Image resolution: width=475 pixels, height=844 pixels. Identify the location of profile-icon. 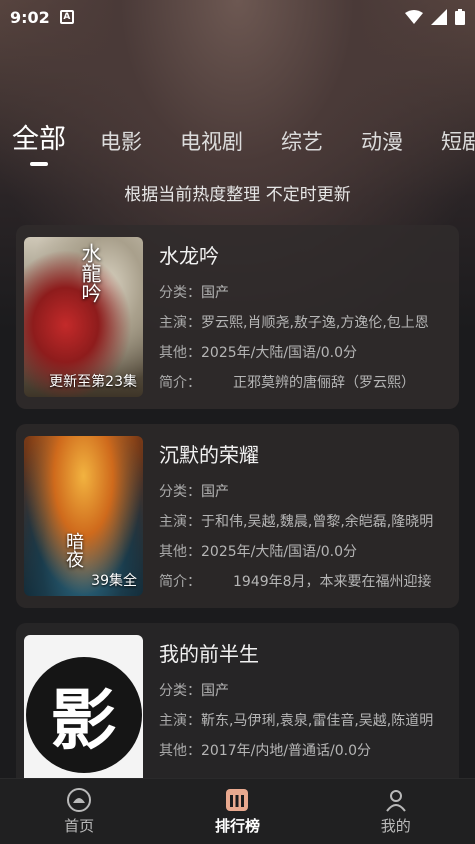
(396, 801).